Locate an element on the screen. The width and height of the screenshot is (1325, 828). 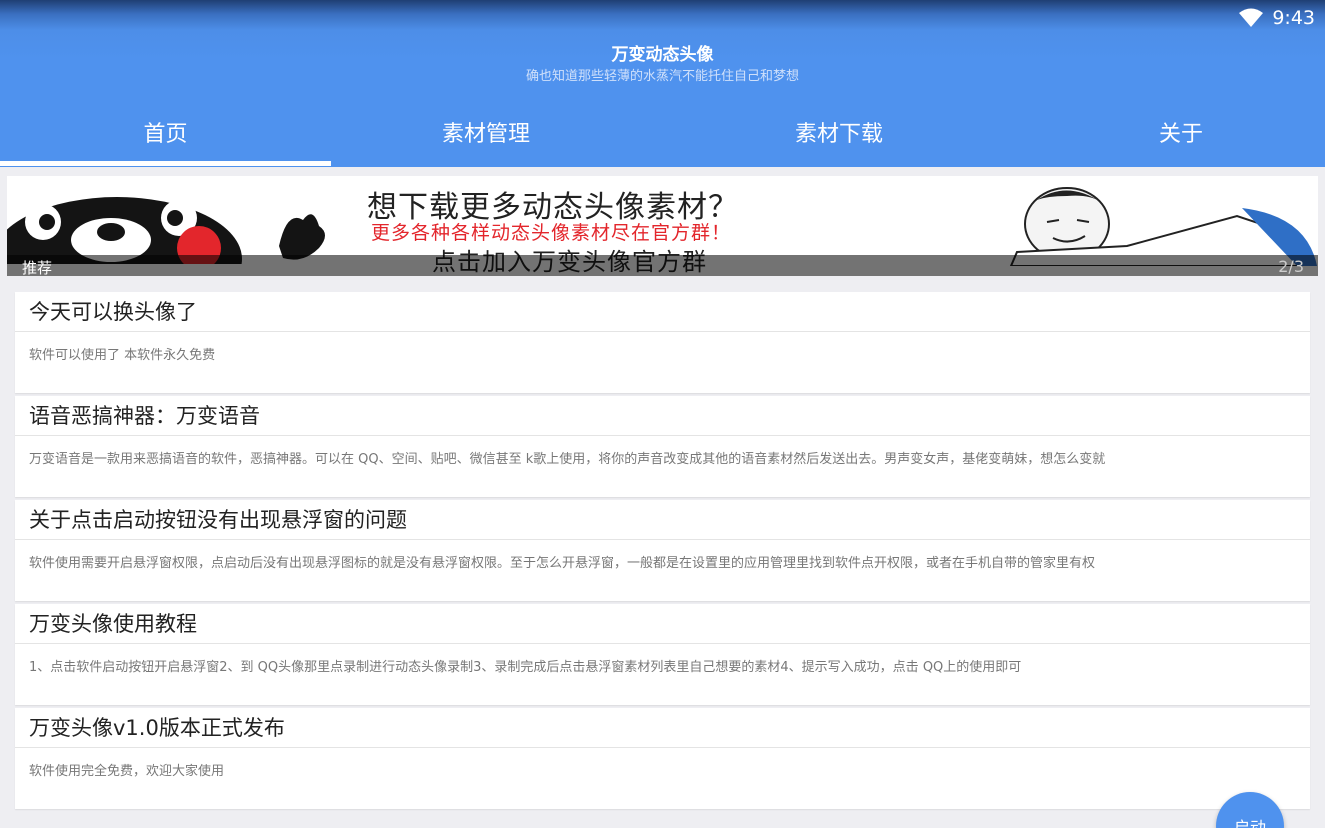
banner-subline: 更多各种各样动态头像素材尽在官方群！ is located at coordinates (551, 233).